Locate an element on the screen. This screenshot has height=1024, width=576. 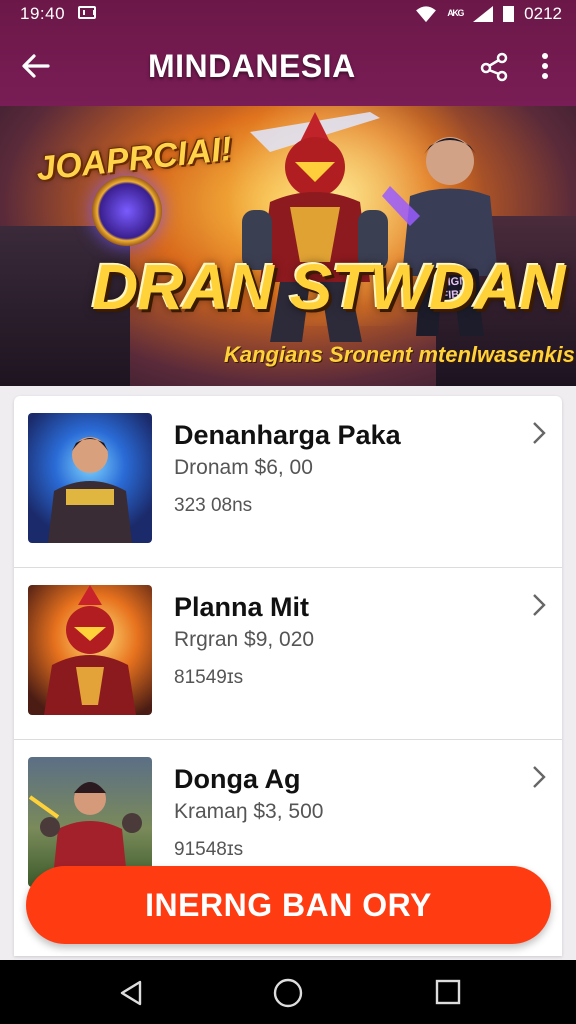
top-area: 19:40 ᴬᴷᴳ 0212 MINDANESIA is located at coordinates (288, 54).